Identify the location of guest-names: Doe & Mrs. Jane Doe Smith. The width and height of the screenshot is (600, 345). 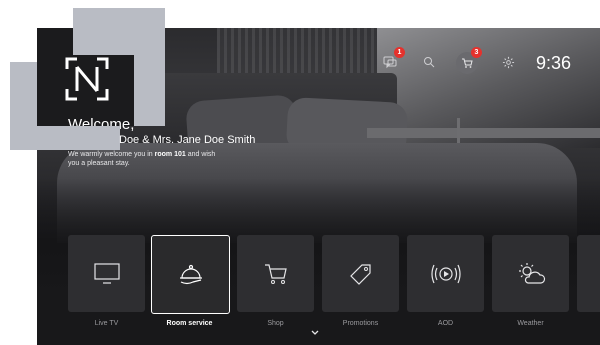
(187, 140).